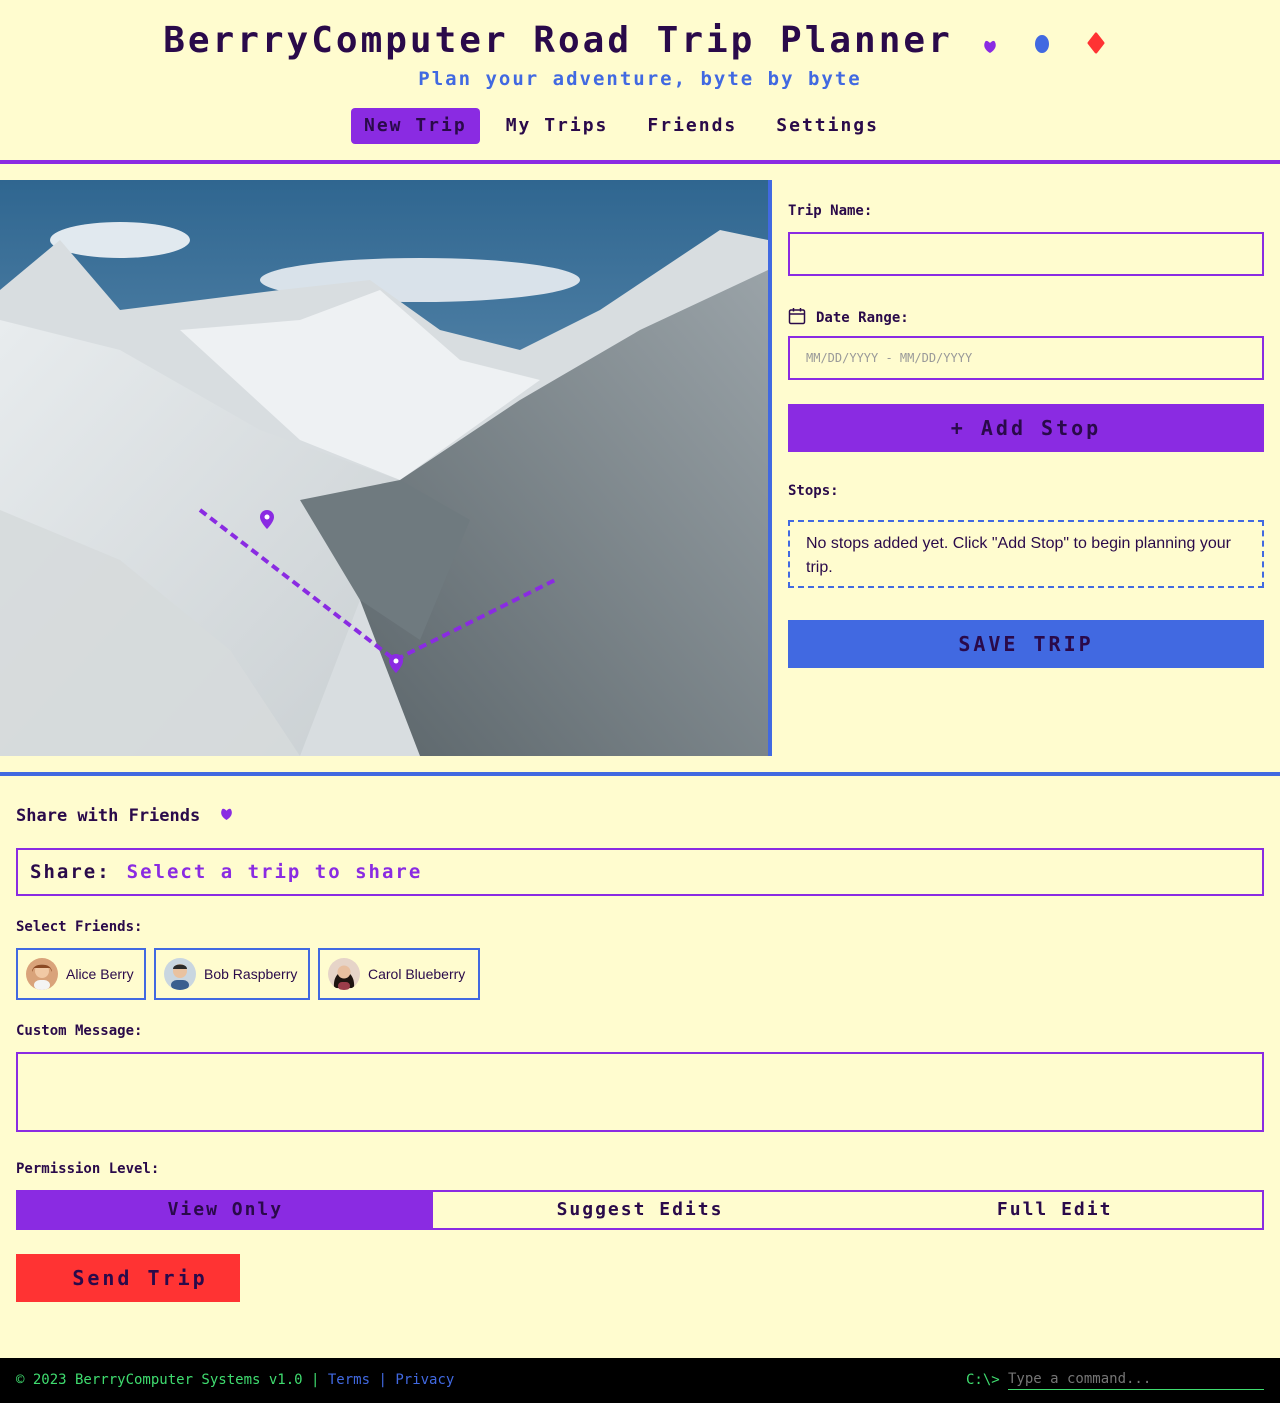 The height and width of the screenshot is (1403, 1280). I want to click on nav-new-trip: New Trip, so click(415, 126).